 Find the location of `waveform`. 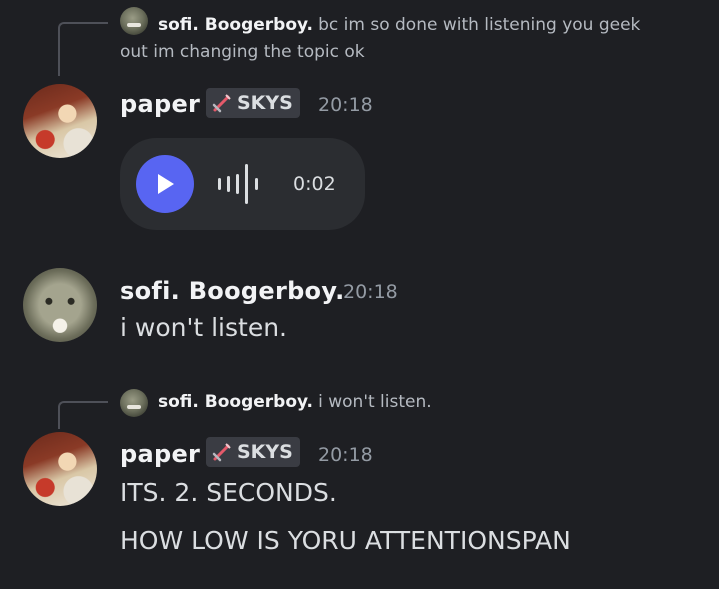

waveform is located at coordinates (248, 184).